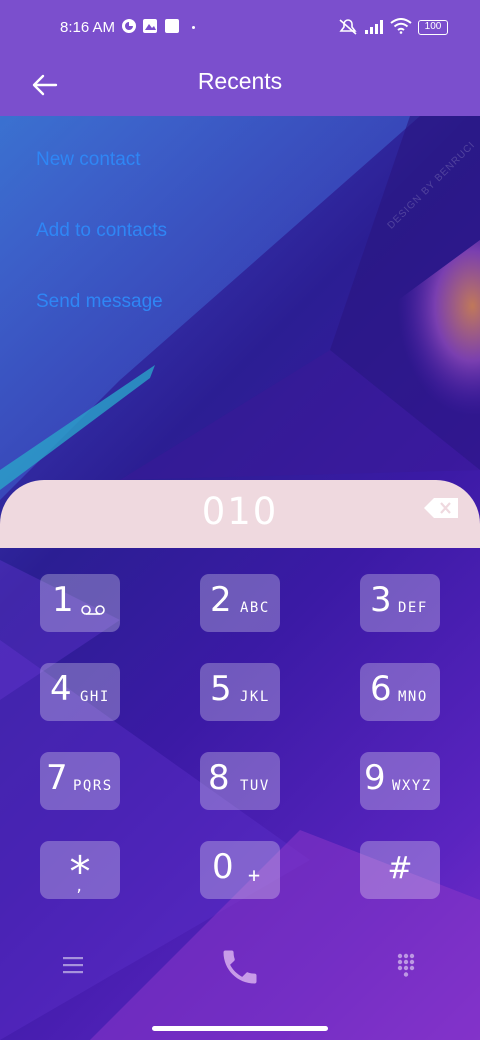 The width and height of the screenshot is (480, 1040). What do you see at coordinates (413, 697) in the screenshot?
I see `key-letters: MNO` at bounding box center [413, 697].